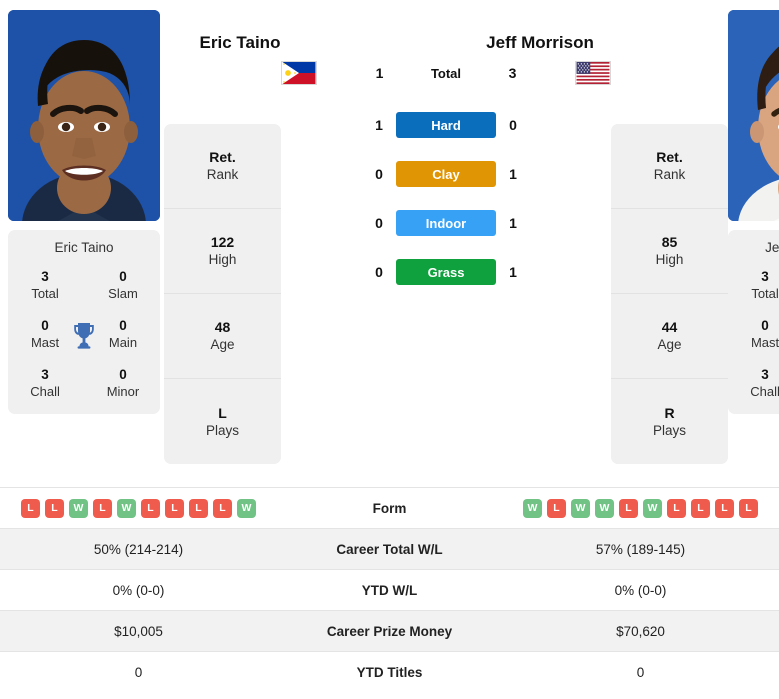  Describe the element at coordinates (669, 242) in the screenshot. I see `info-high-value-right: 85` at that location.